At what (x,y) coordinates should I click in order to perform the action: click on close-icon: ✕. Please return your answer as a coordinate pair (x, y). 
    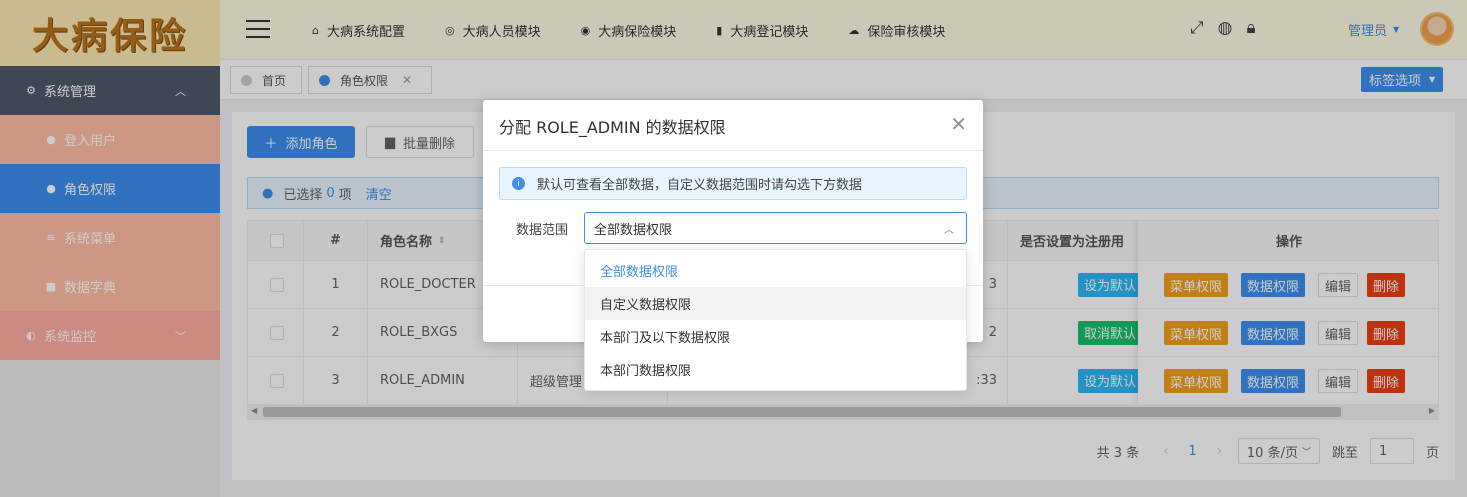
    Looking at the image, I should click on (958, 124).